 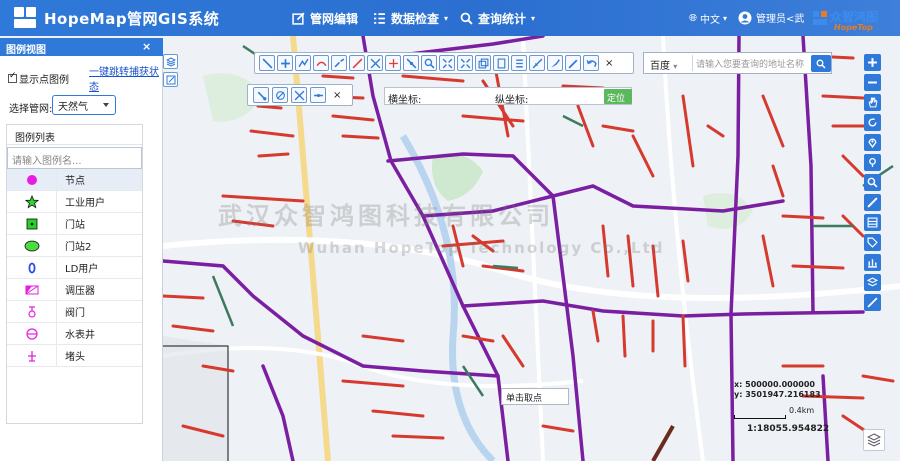 What do you see at coordinates (303, 63) in the screenshot?
I see `add-line-tool-icon` at bounding box center [303, 63].